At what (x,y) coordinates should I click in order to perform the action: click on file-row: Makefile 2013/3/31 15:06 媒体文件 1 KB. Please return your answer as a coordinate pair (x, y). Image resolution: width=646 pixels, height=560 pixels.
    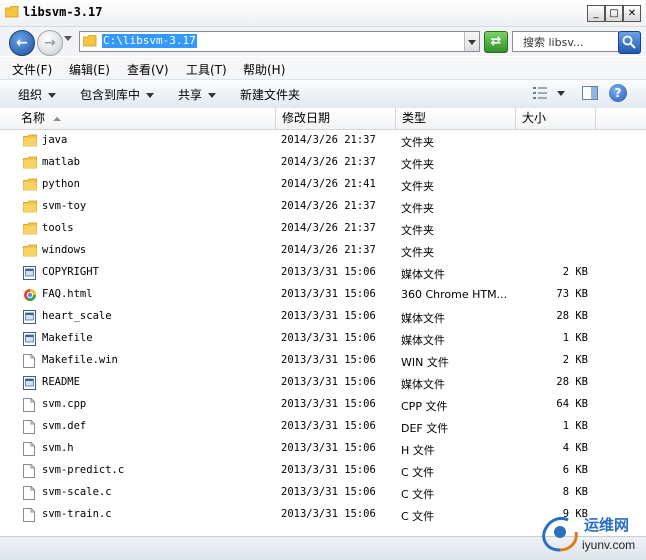
    Looking at the image, I should click on (323, 339).